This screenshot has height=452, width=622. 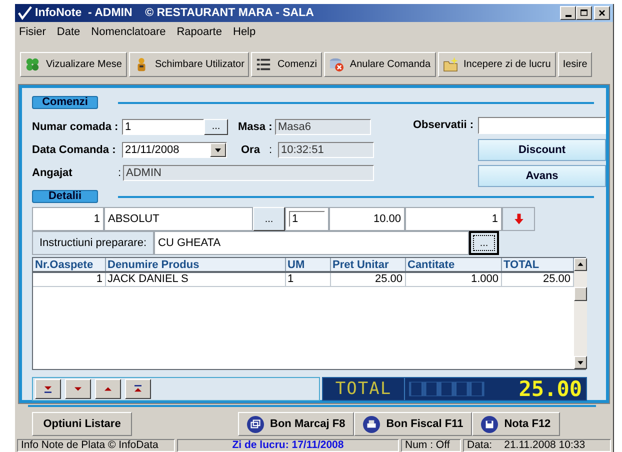 What do you see at coordinates (195, 265) in the screenshot?
I see `column-header: Denumire Produs` at bounding box center [195, 265].